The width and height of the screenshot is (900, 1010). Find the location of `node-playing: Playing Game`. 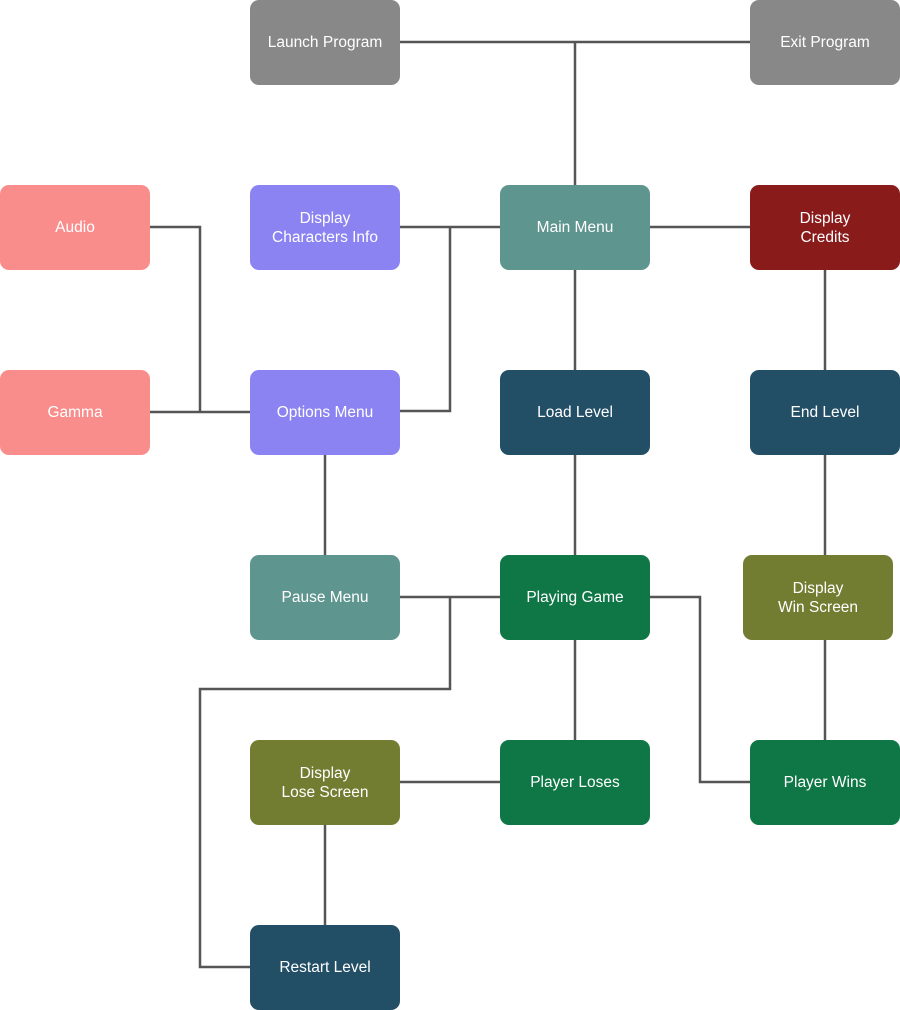

node-playing: Playing Game is located at coordinates (575, 597).